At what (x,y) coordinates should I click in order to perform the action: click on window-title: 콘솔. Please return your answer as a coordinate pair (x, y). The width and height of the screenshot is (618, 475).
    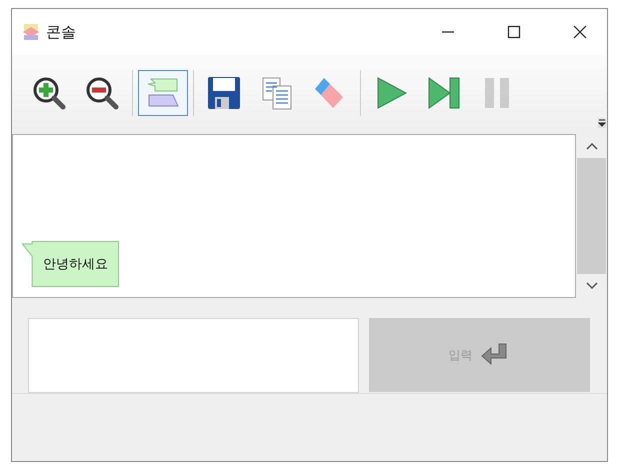
    Looking at the image, I should click on (61, 32).